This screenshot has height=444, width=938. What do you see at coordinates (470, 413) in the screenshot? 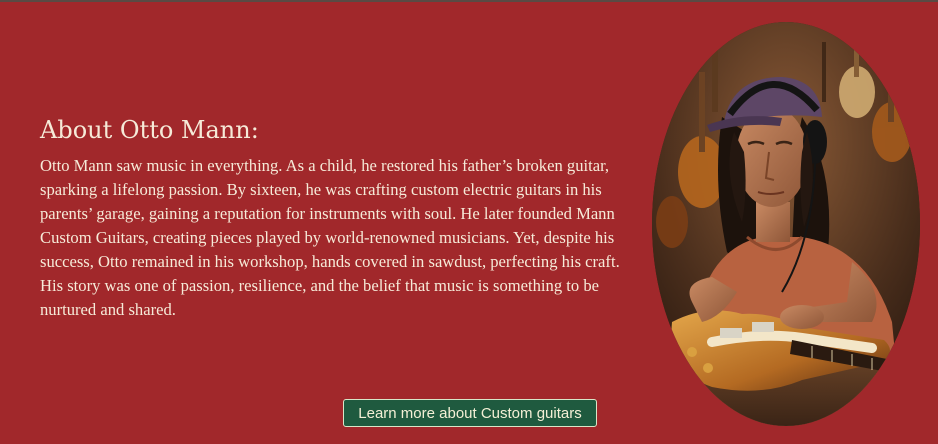
I see `learn-more-button: Learn more about Custom guitars` at bounding box center [470, 413].